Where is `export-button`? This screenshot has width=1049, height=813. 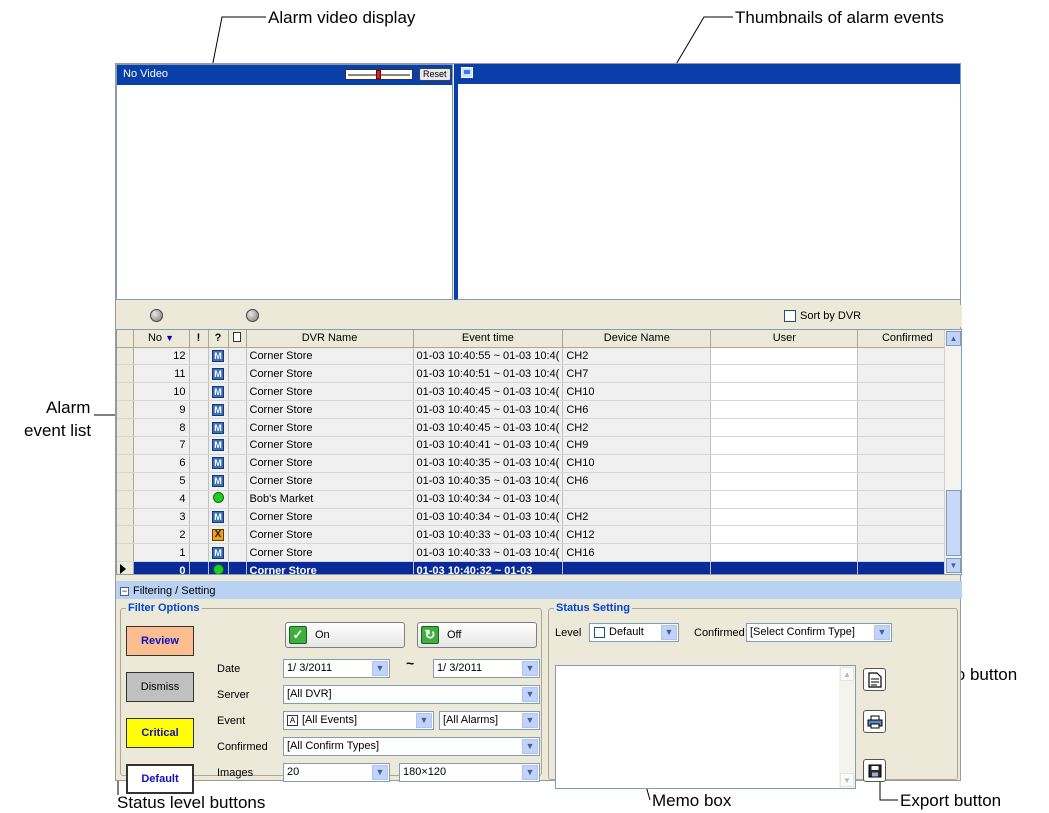 export-button is located at coordinates (874, 770).